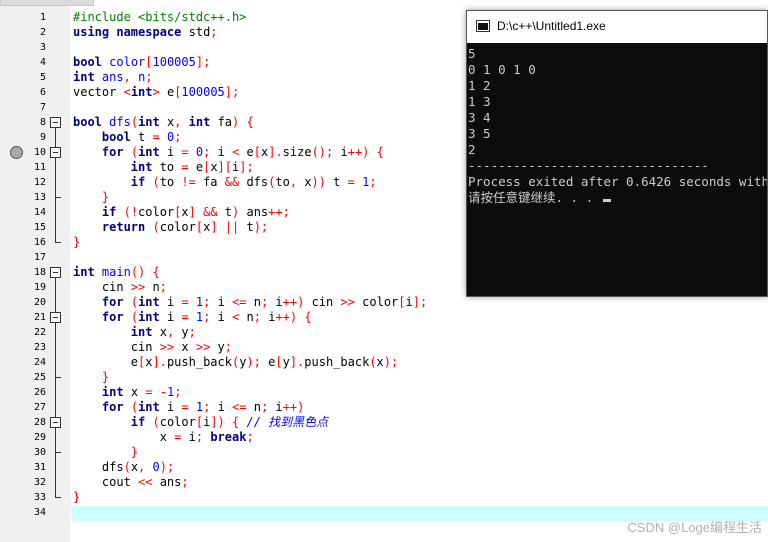  I want to click on code-line: cout << ans;, so click(131, 482).